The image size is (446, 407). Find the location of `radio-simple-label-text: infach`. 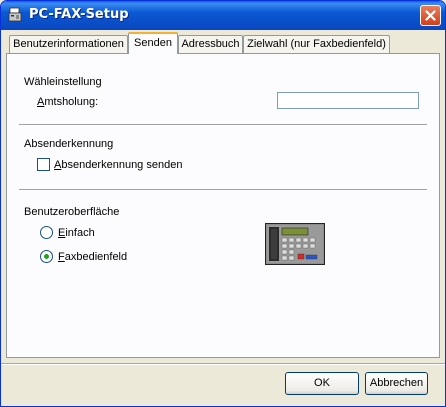

radio-simple-label-text: infach is located at coordinates (80, 233).